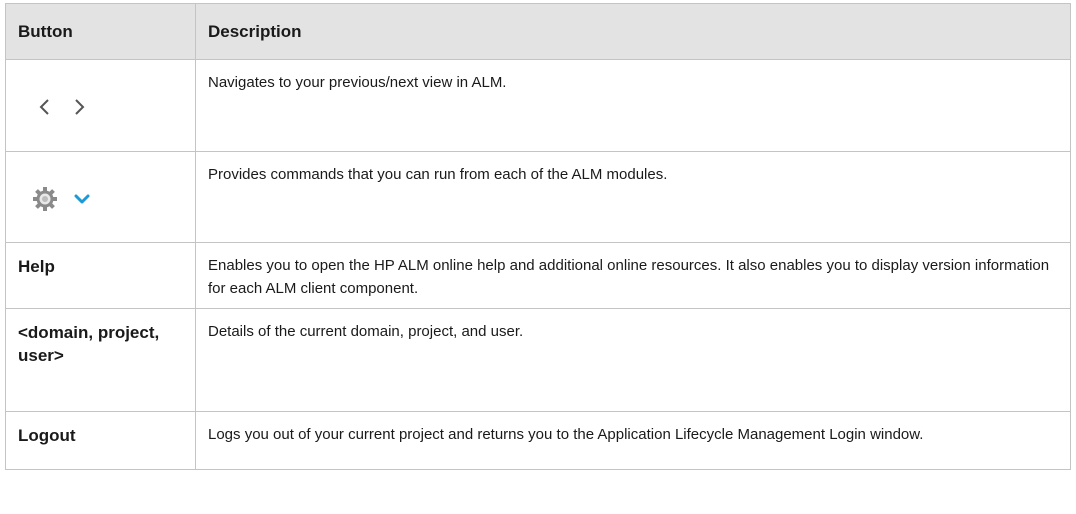 Image resolution: width=1076 pixels, height=514 pixels. What do you see at coordinates (45, 107) in the screenshot?
I see `chevron-left-icon` at bounding box center [45, 107].